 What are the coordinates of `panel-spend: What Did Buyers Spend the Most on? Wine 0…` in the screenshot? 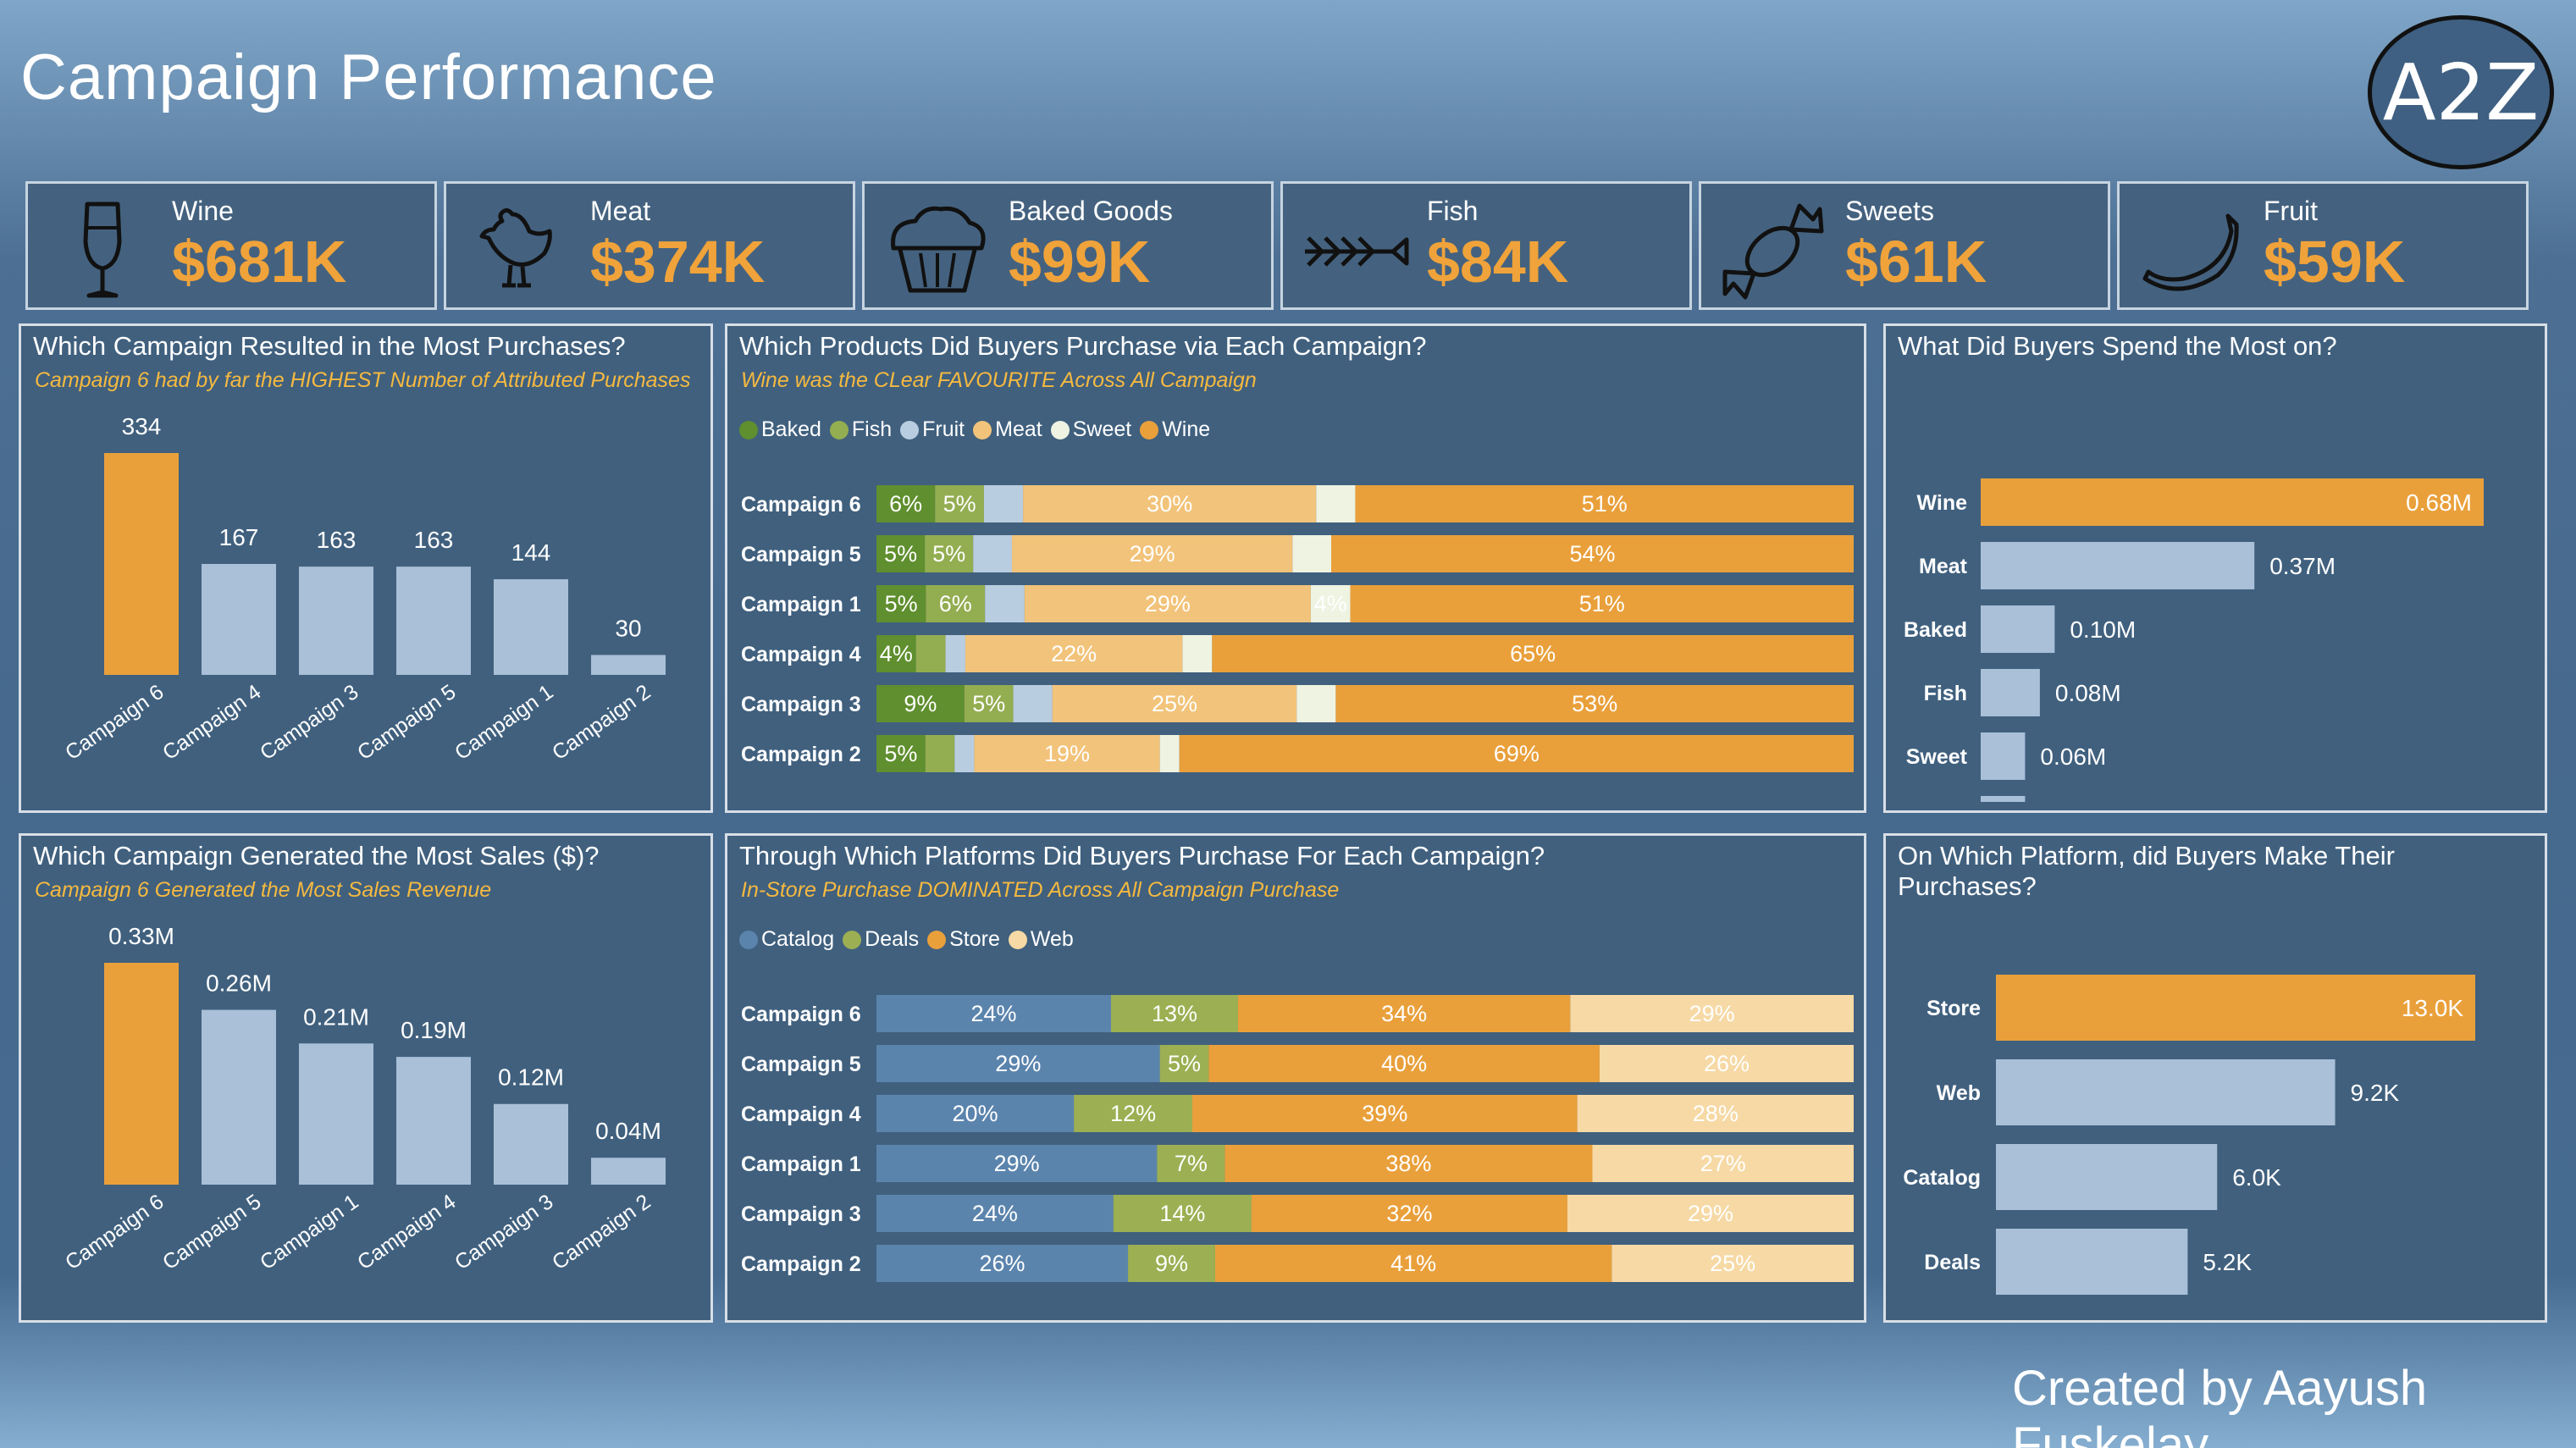 It's located at (2215, 568).